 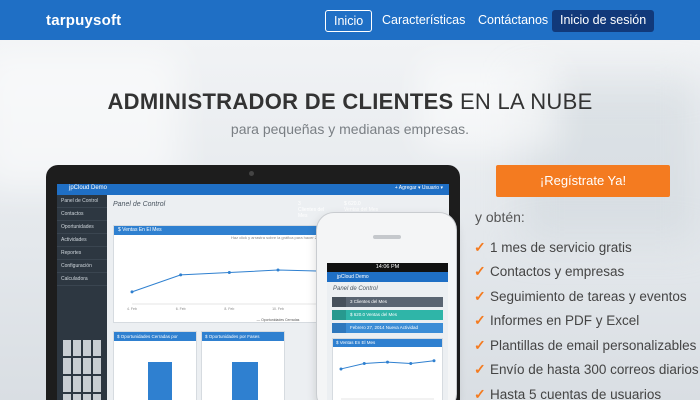 I want to click on headline-light: EN LA NUBE, so click(x=526, y=101).